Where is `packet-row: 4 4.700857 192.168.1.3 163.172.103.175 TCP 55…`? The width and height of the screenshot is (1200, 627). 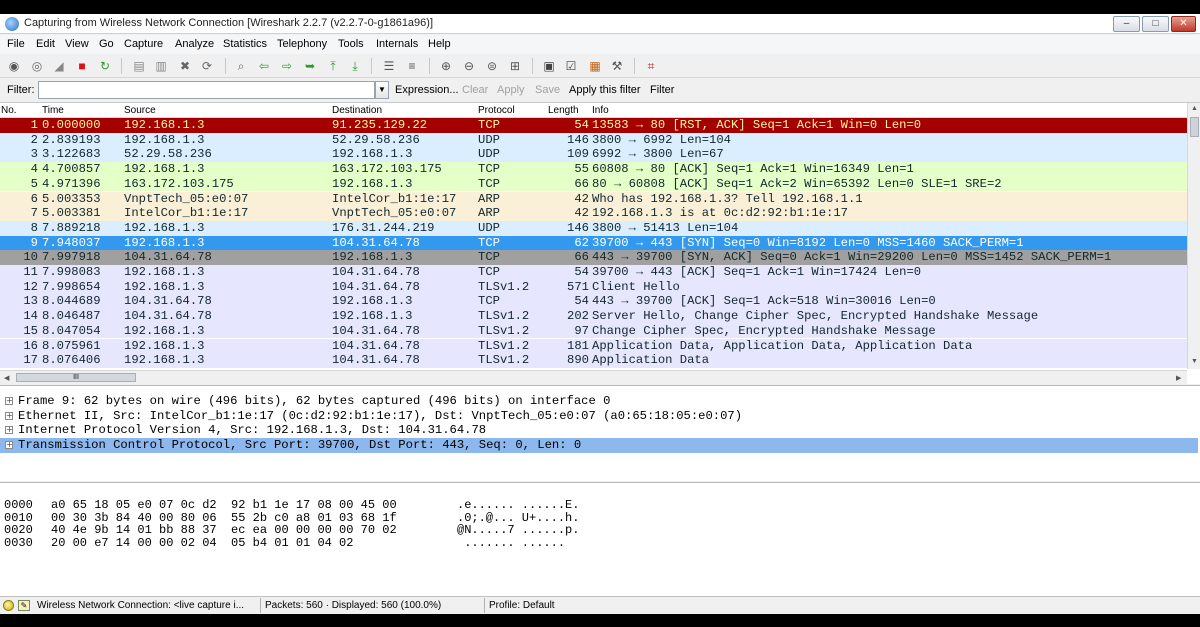
packet-row: 4 4.700857 192.168.1.3 163.172.103.175 TCP 55… is located at coordinates (593, 169).